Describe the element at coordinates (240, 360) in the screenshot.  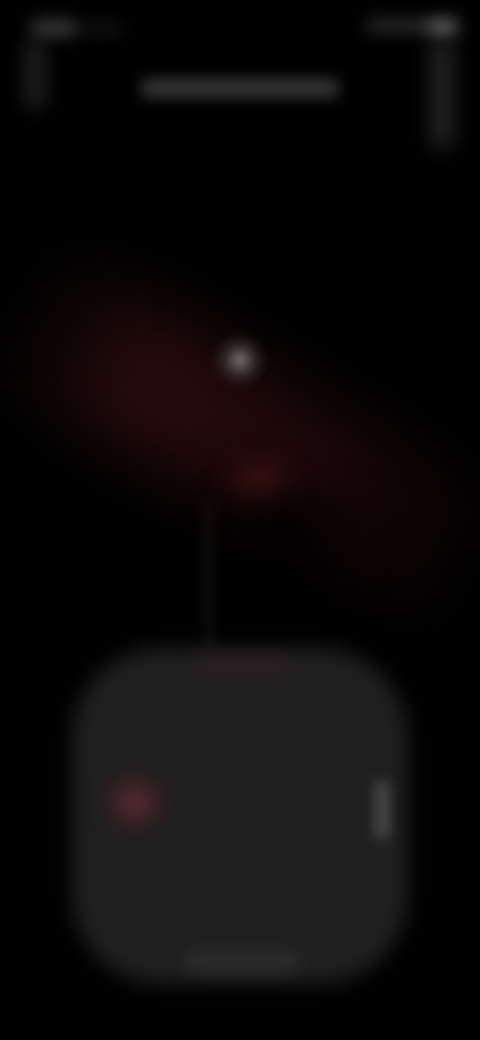
I see `image-light-source` at that location.